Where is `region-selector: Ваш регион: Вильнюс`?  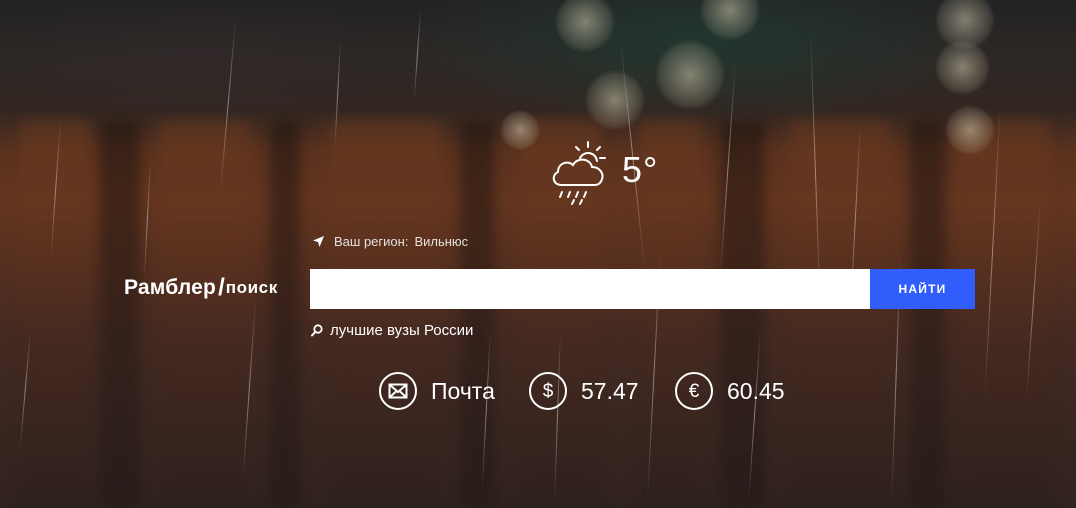
region-selector: Ваш регион: Вильнюс is located at coordinates (390, 241).